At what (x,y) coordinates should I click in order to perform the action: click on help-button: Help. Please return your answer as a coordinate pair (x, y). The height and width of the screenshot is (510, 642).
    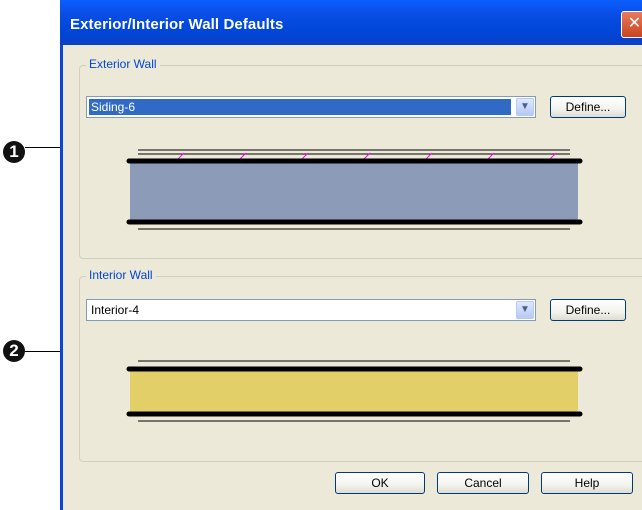
    Looking at the image, I should click on (587, 483).